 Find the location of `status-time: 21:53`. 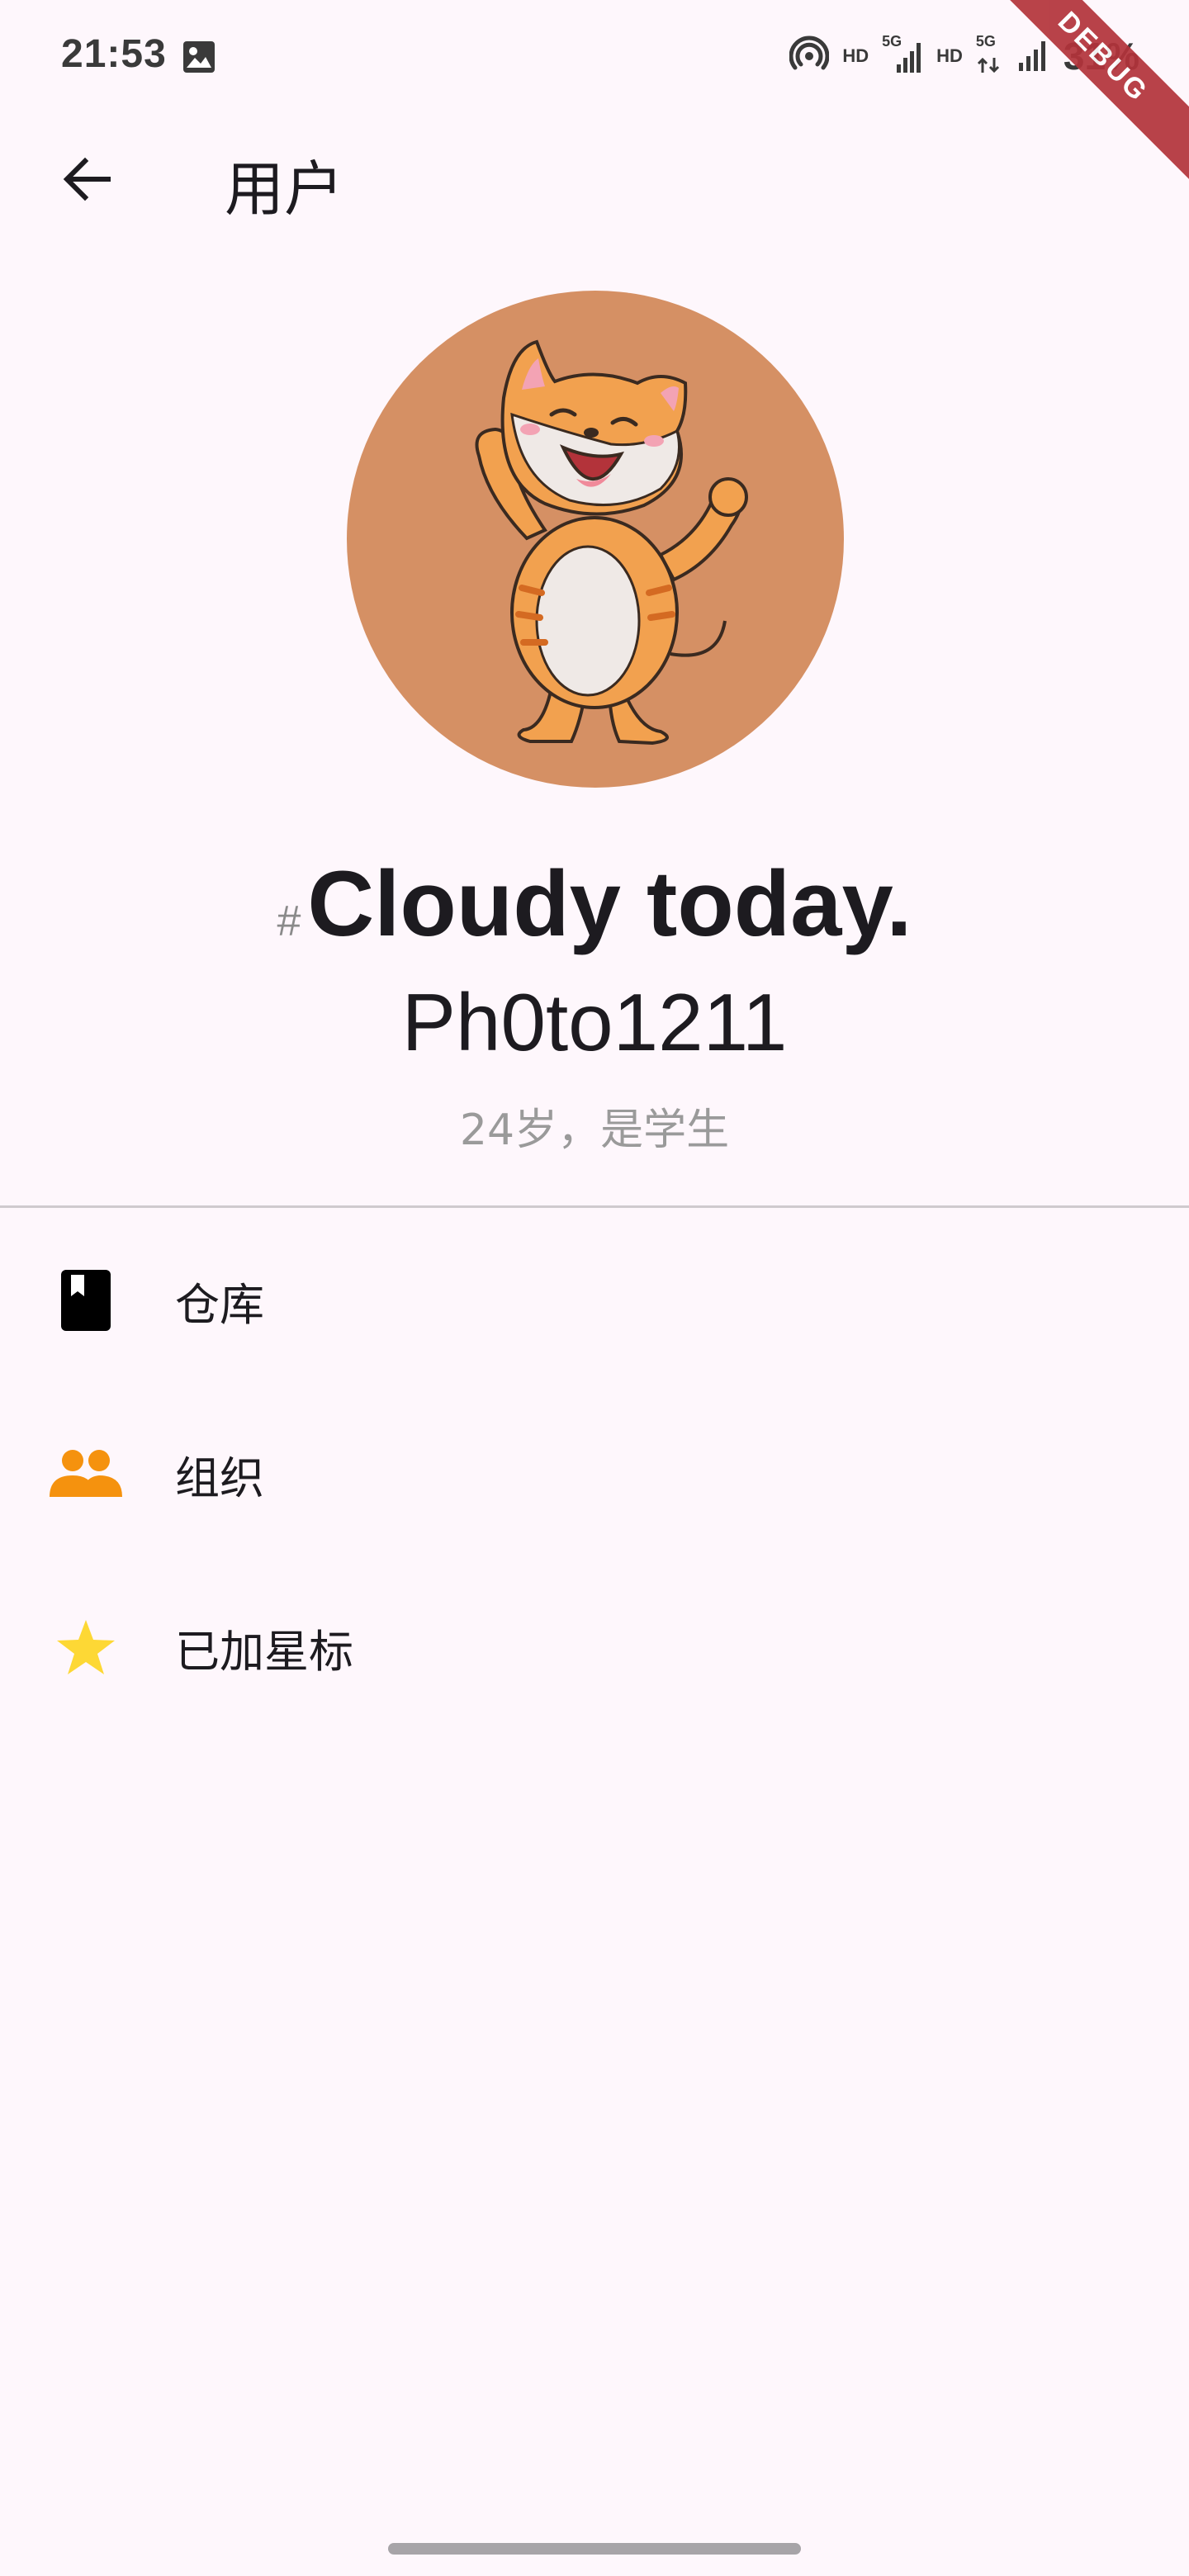

status-time: 21:53 is located at coordinates (114, 54).